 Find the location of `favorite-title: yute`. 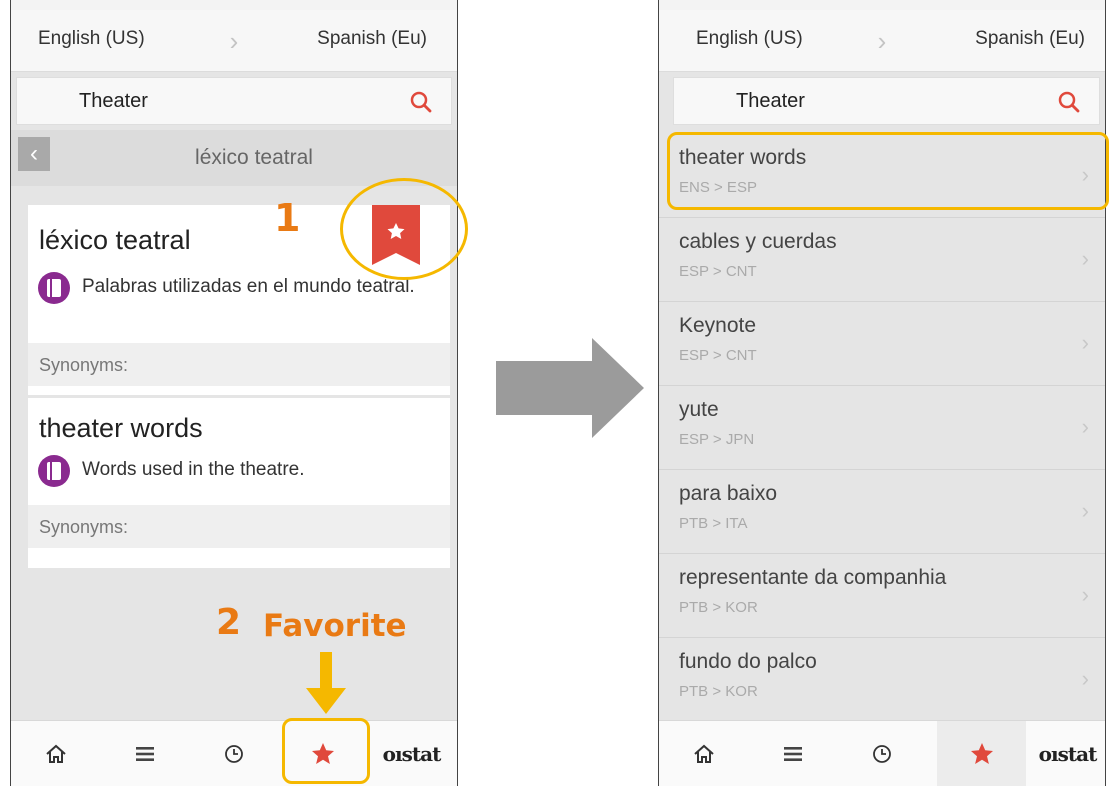

favorite-title: yute is located at coordinates (699, 409).